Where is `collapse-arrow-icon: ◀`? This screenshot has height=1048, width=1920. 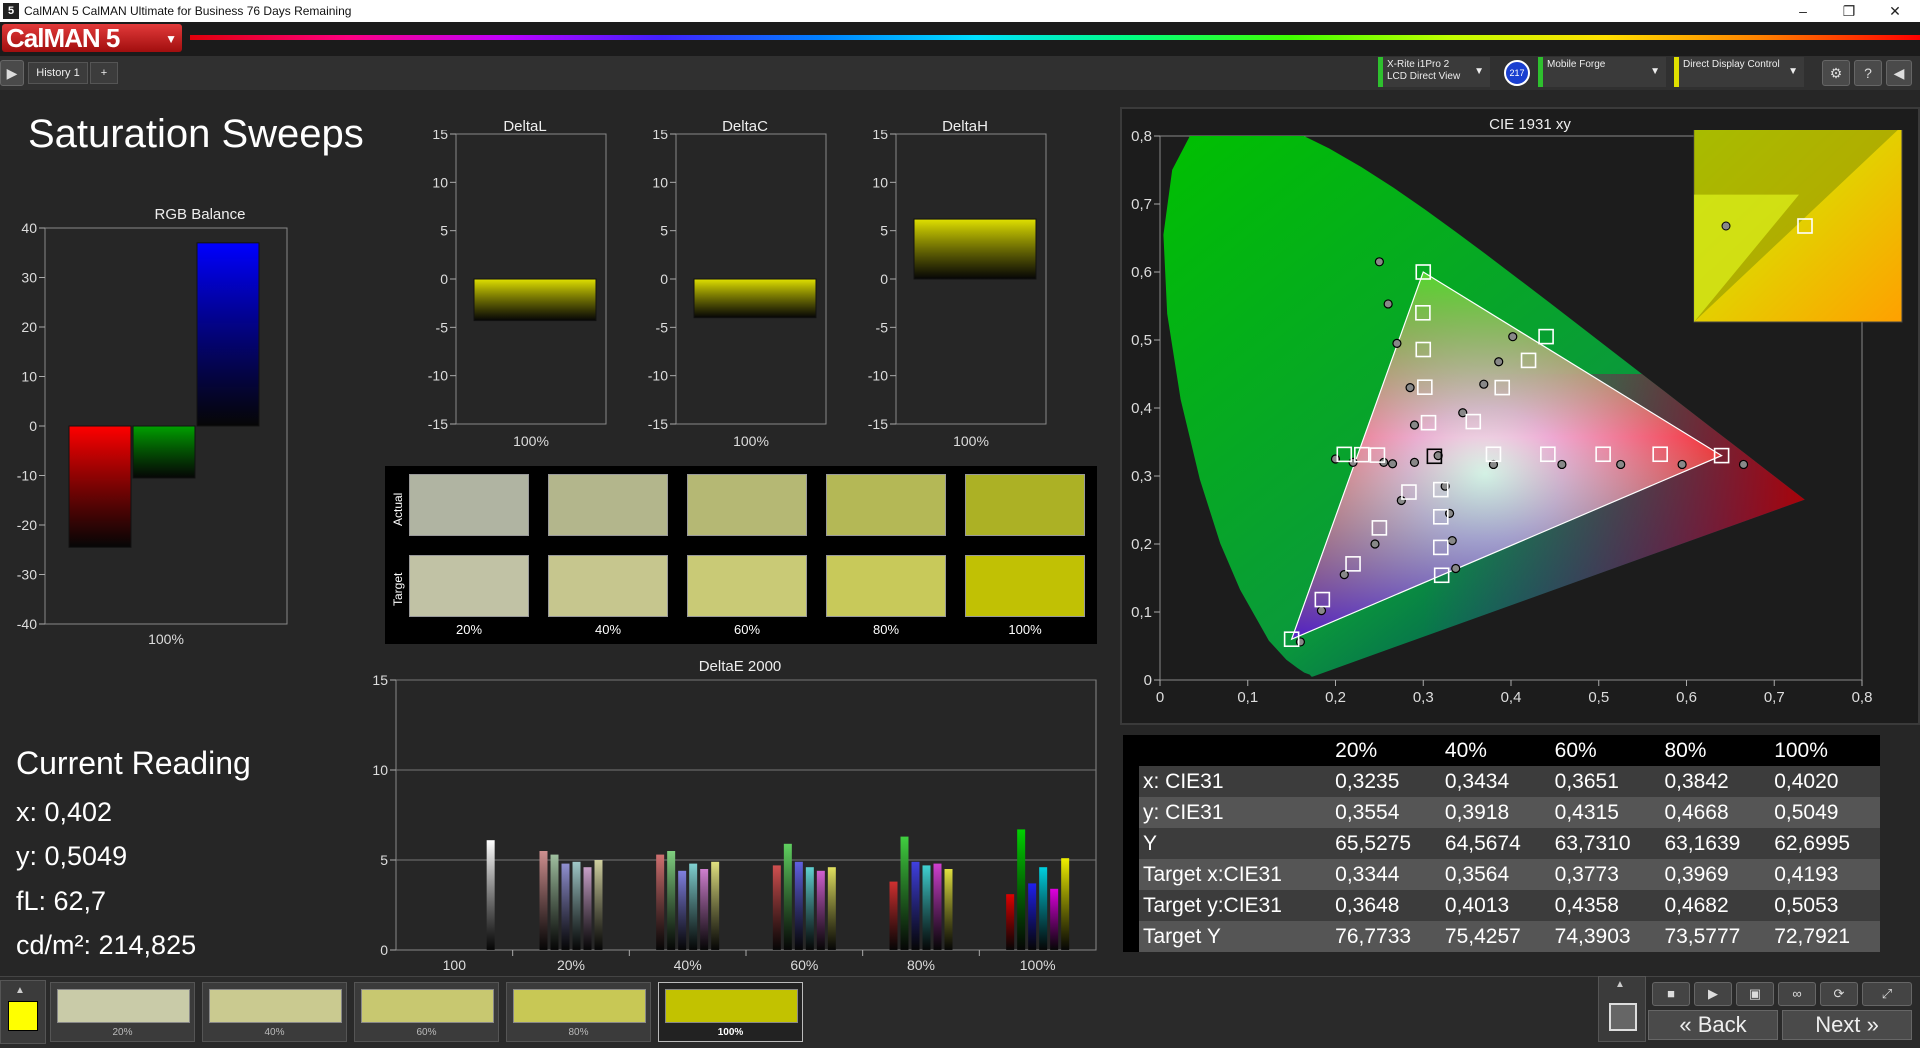 collapse-arrow-icon: ◀ is located at coordinates (1899, 73).